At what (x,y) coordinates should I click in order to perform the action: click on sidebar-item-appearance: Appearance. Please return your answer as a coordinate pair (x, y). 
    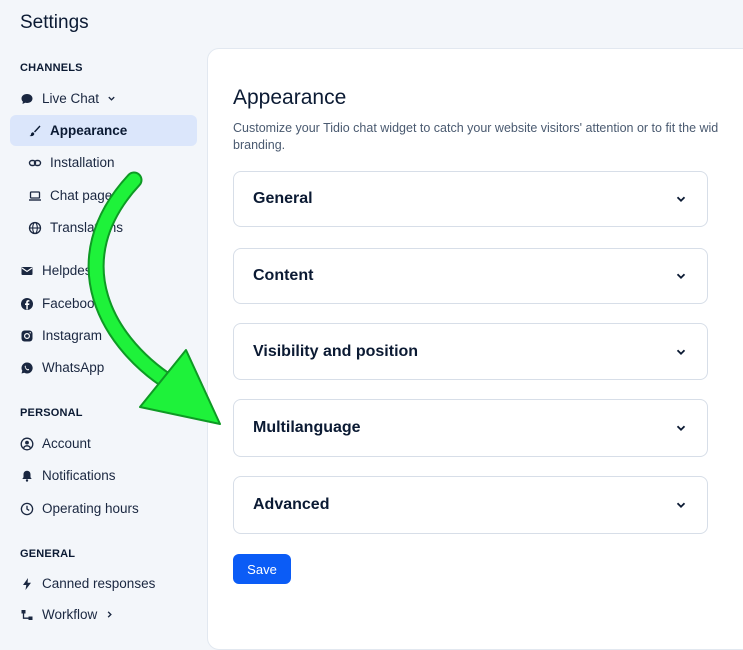
    Looking at the image, I should click on (77, 130).